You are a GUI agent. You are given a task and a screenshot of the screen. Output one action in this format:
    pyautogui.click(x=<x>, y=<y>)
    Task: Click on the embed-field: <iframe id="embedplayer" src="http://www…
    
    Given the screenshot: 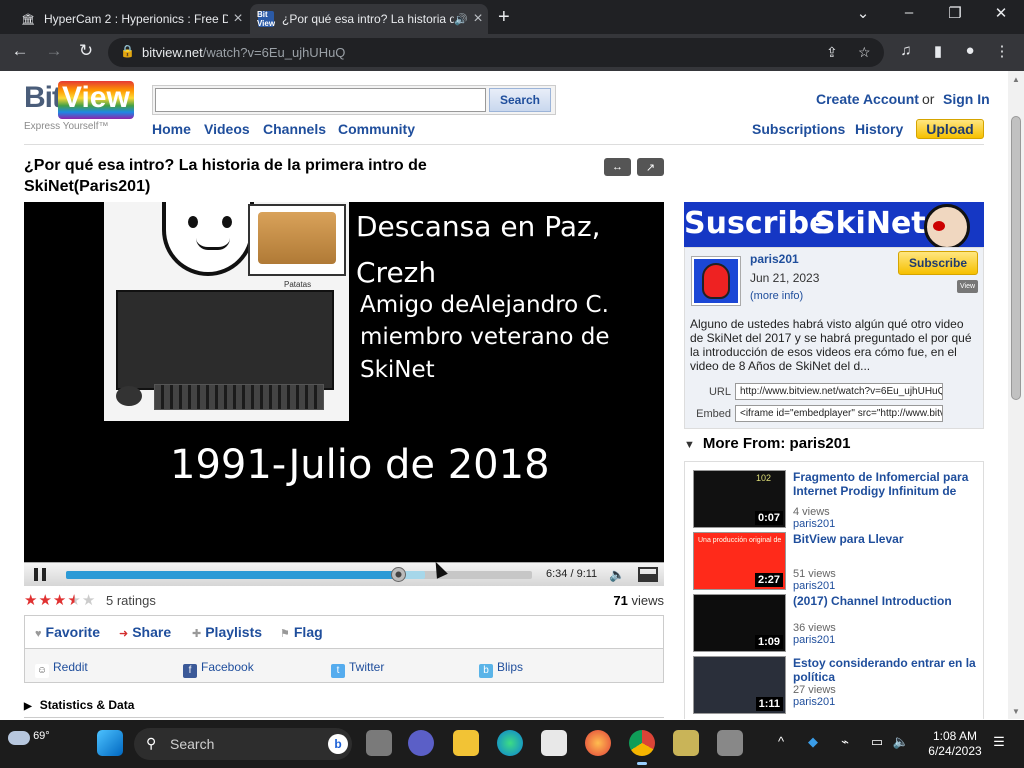 What is the action you would take?
    pyautogui.click(x=839, y=413)
    